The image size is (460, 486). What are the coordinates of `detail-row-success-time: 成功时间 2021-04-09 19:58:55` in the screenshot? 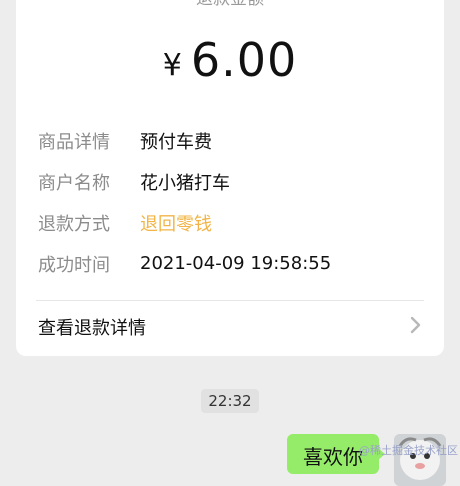 It's located at (230, 263).